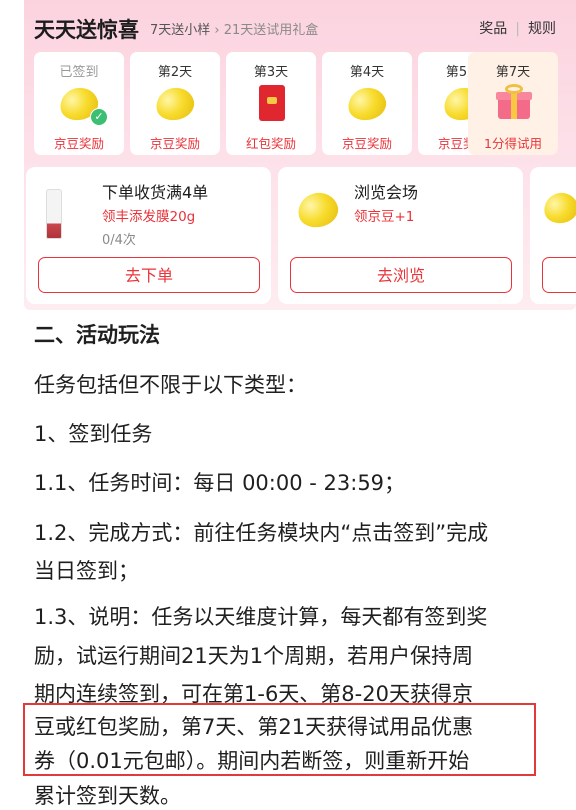 The width and height of the screenshot is (576, 810). I want to click on header-links: 奖品 | 规则, so click(517, 28).